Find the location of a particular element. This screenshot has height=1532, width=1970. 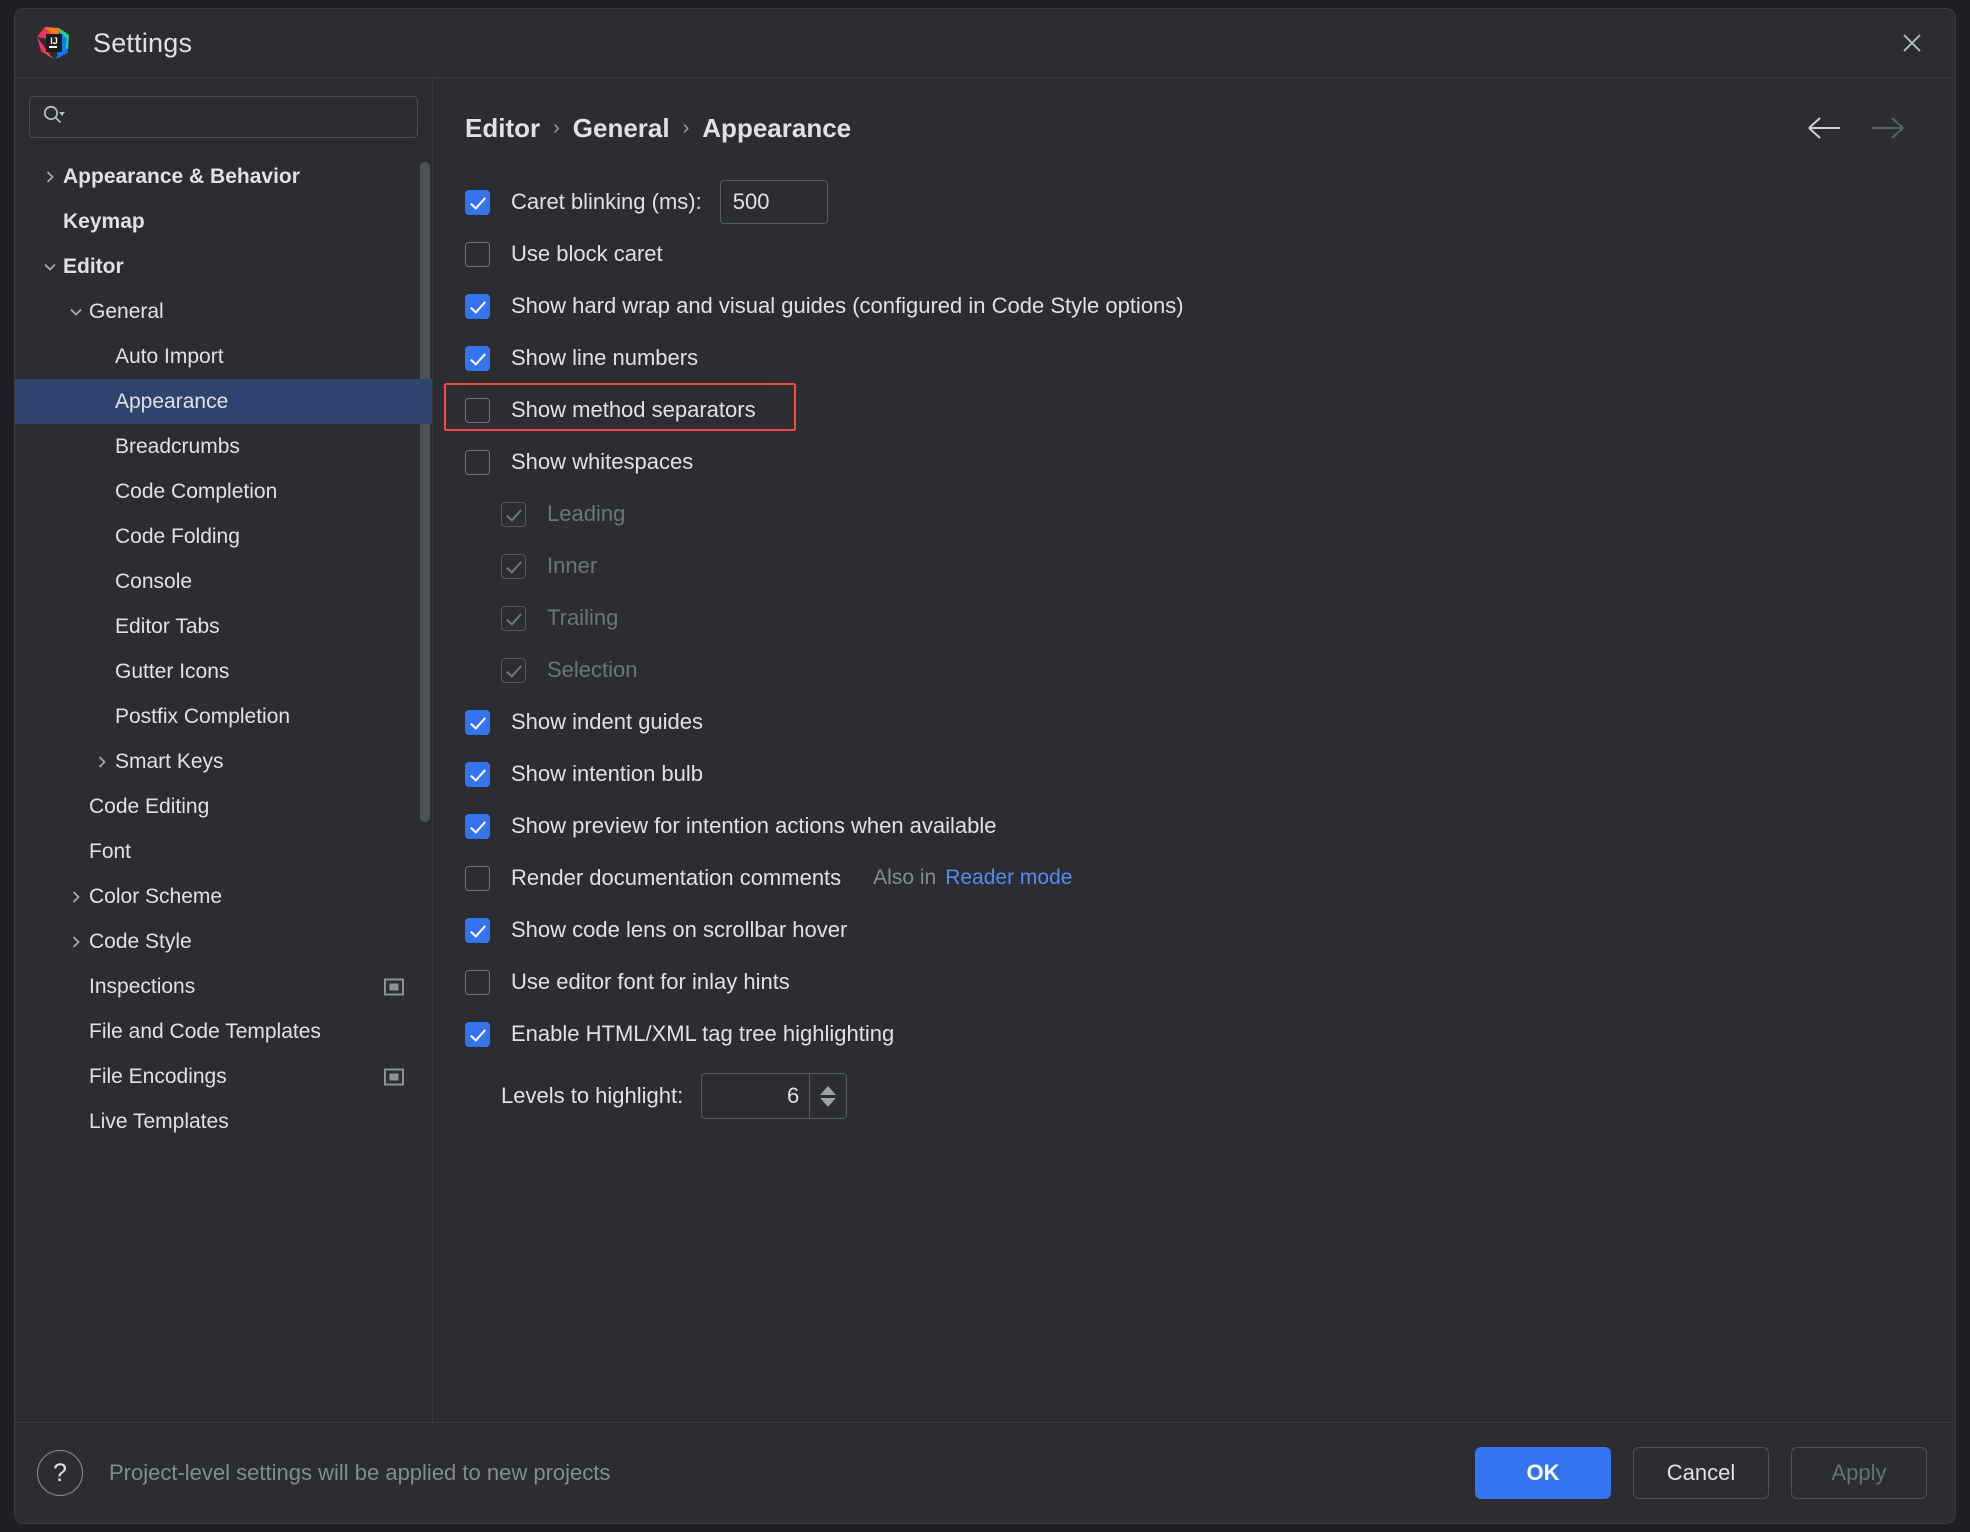

option-row-inner: Inner is located at coordinates (1193, 566).